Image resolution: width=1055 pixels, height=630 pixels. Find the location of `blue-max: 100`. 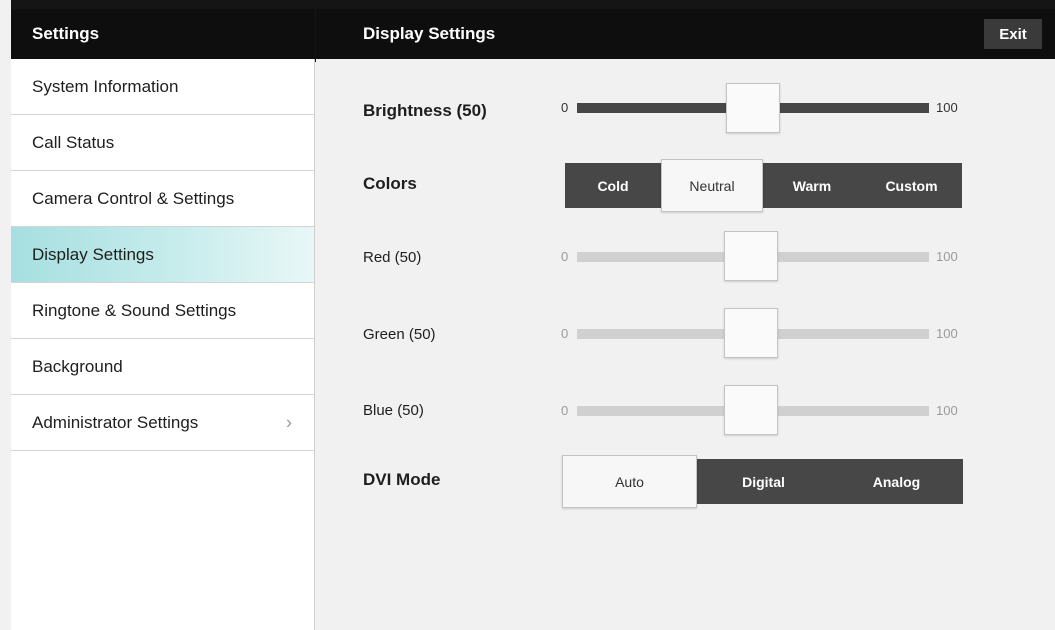

blue-max: 100 is located at coordinates (947, 410).